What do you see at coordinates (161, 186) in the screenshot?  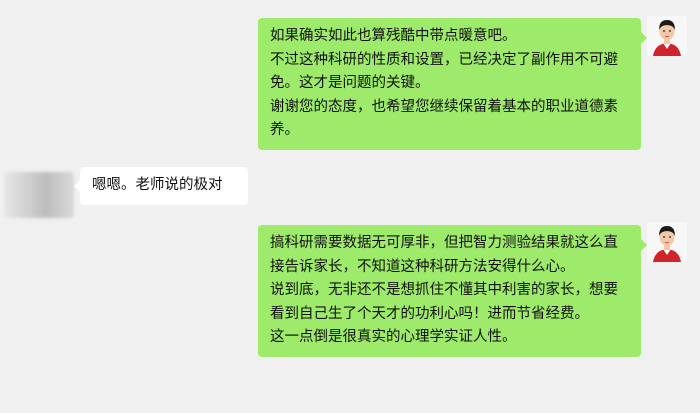 I see `chat-message-bubble-received: 嗯嗯。老师说的极对` at bounding box center [161, 186].